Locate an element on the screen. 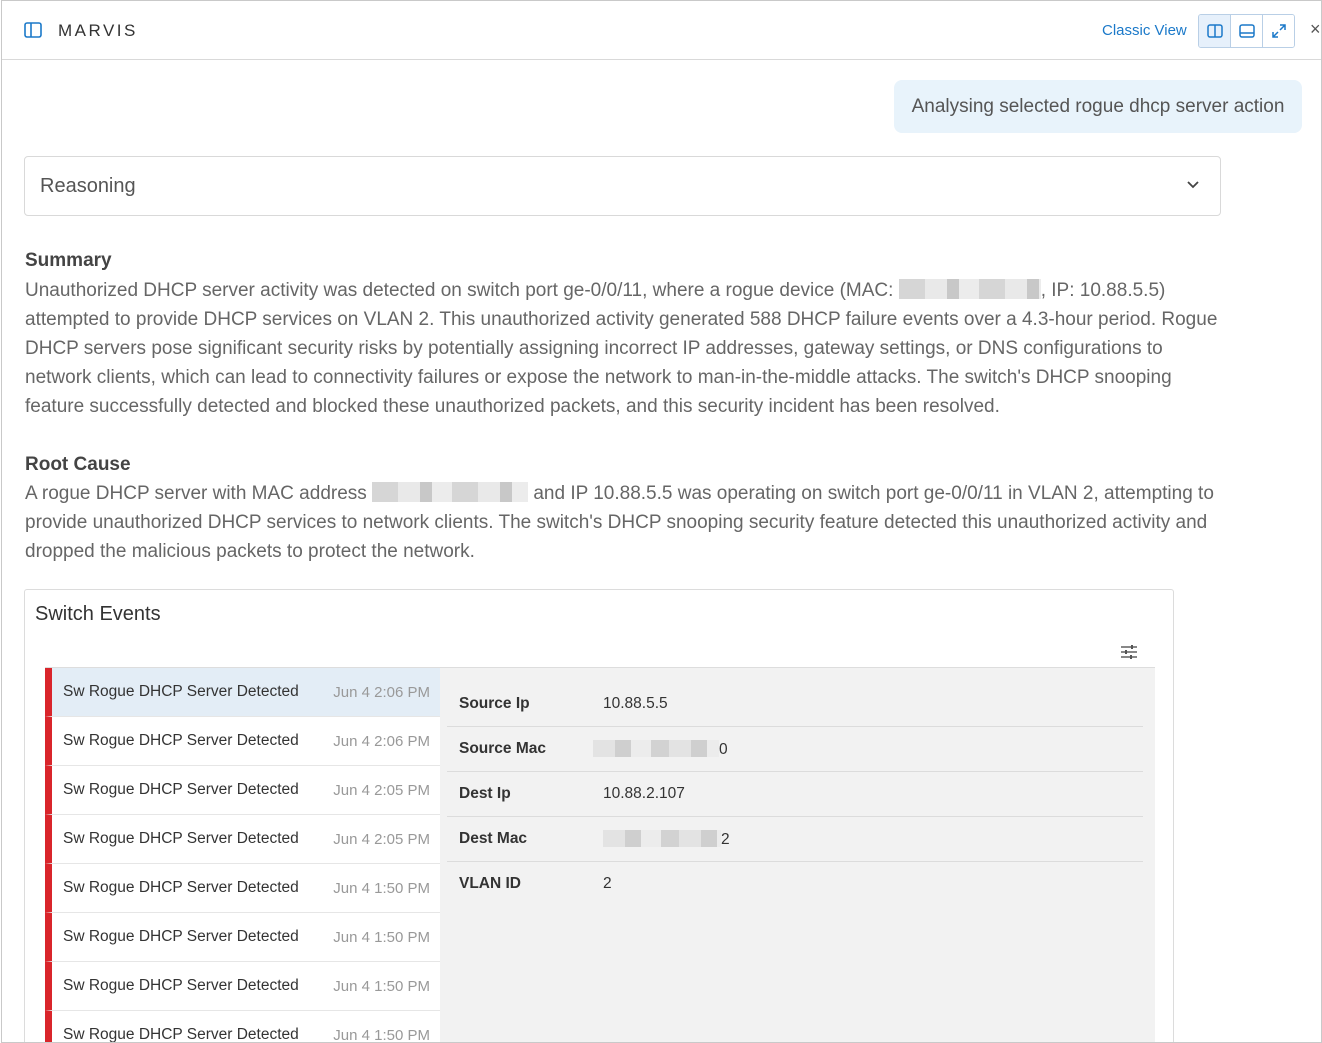 This screenshot has width=1322, height=1043. detail-key: VLAN ID is located at coordinates (490, 883).